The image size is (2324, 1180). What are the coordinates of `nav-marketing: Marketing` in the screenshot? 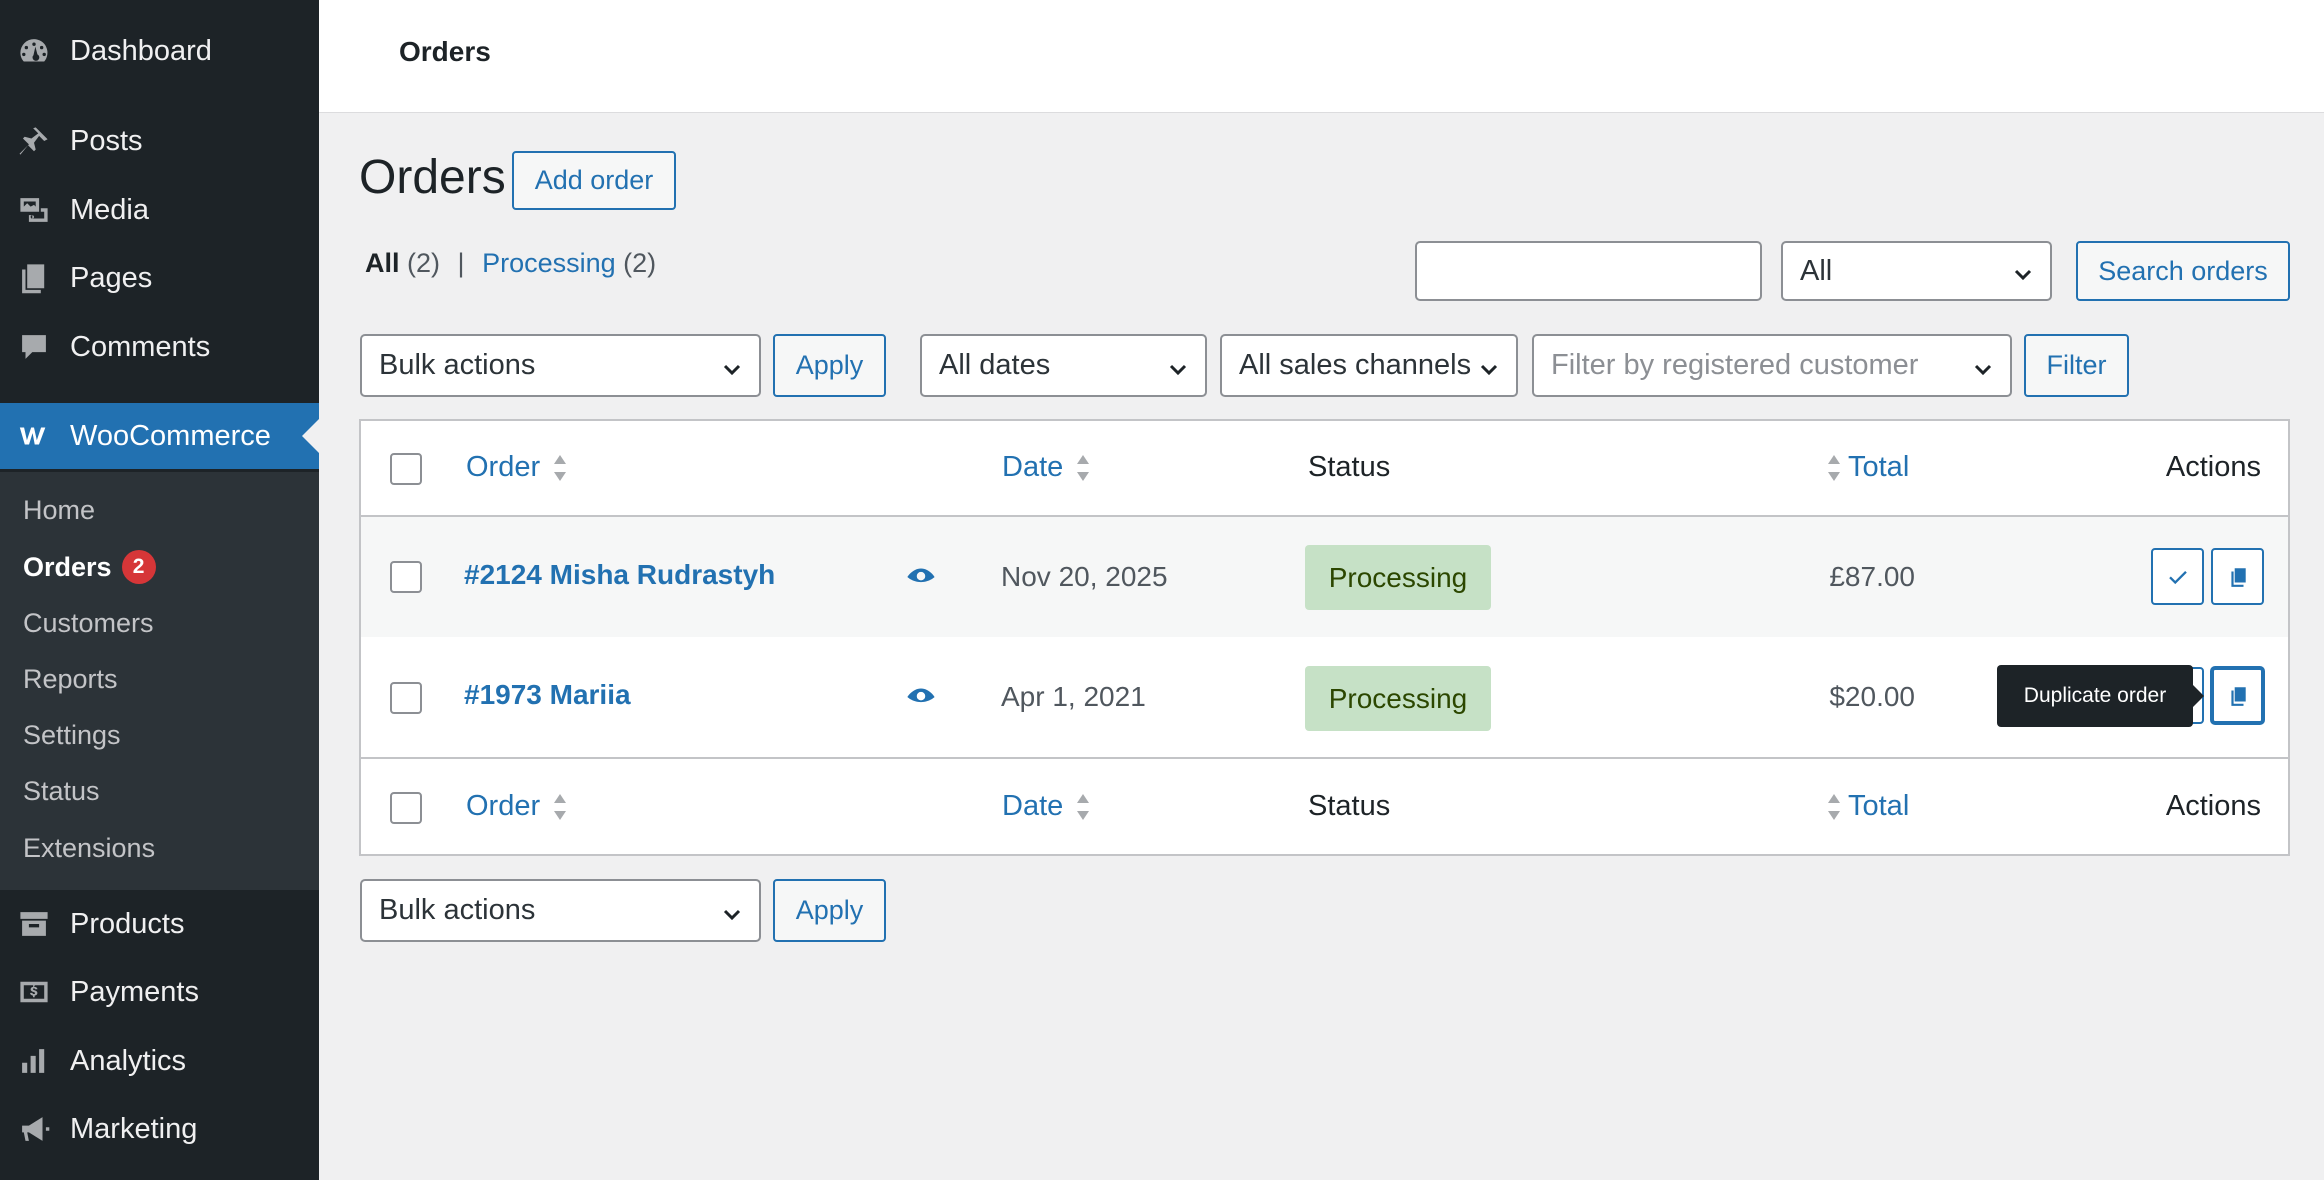 It's located at (159, 1129).